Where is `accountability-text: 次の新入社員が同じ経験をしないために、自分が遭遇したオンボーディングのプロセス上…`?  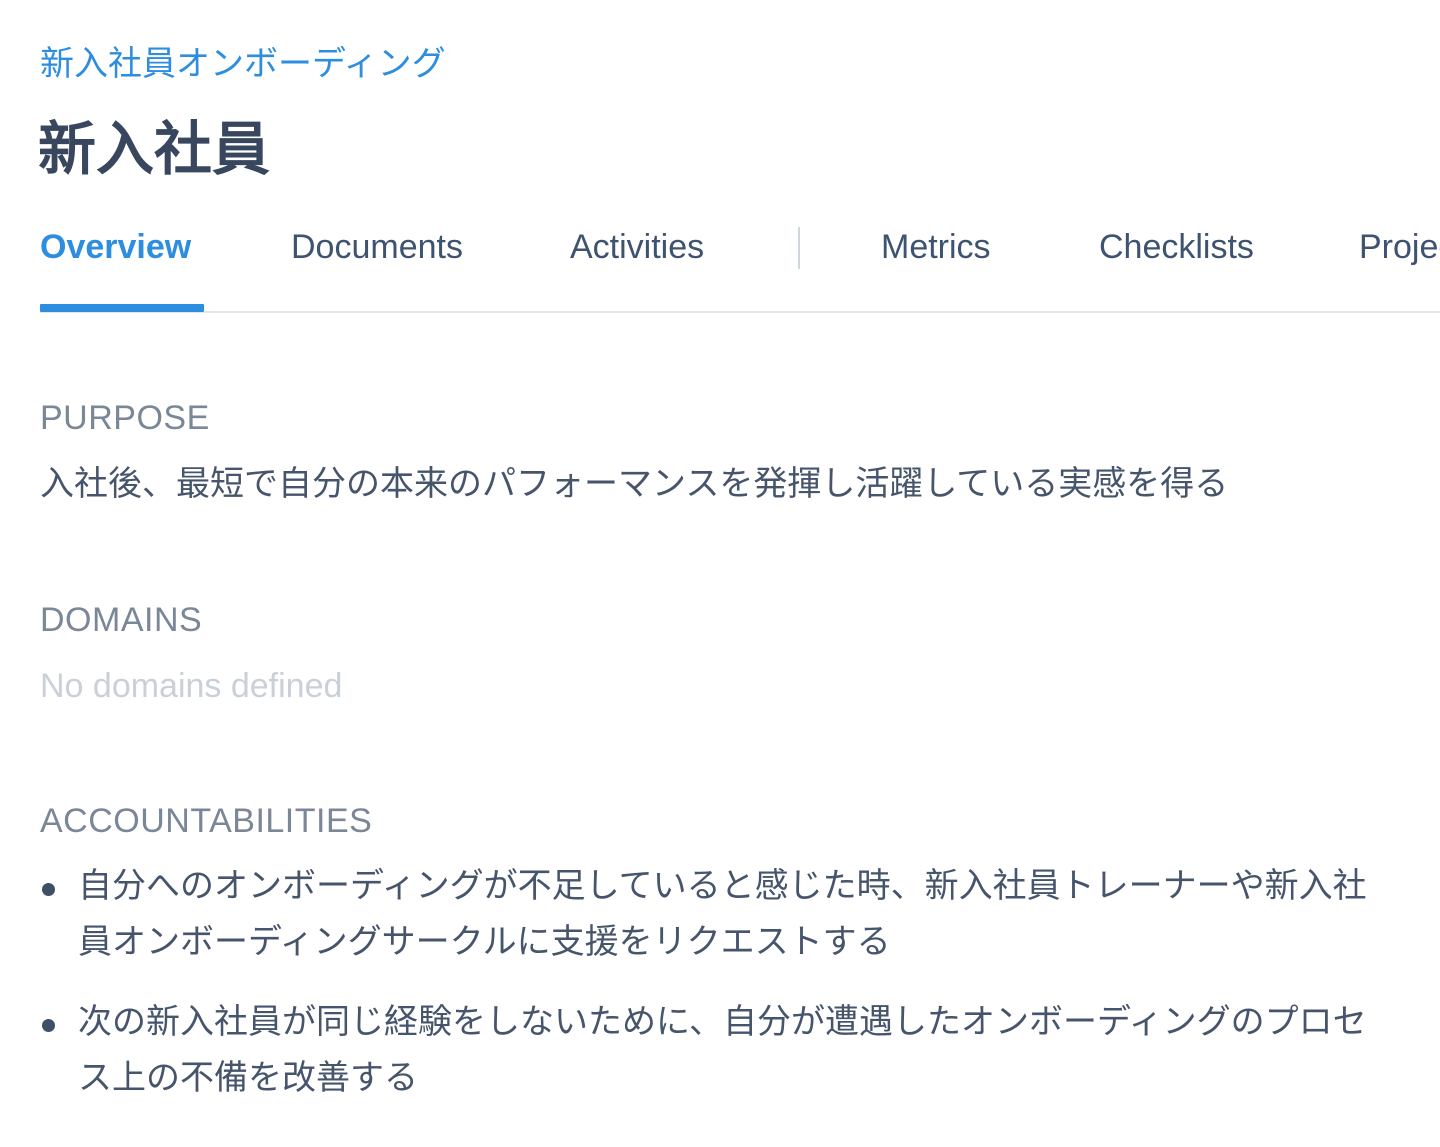 accountability-text: 次の新入社員が同じ経験をしないために、自分が遭遇したオンボーディングのプロセス上… is located at coordinates (722, 1050).